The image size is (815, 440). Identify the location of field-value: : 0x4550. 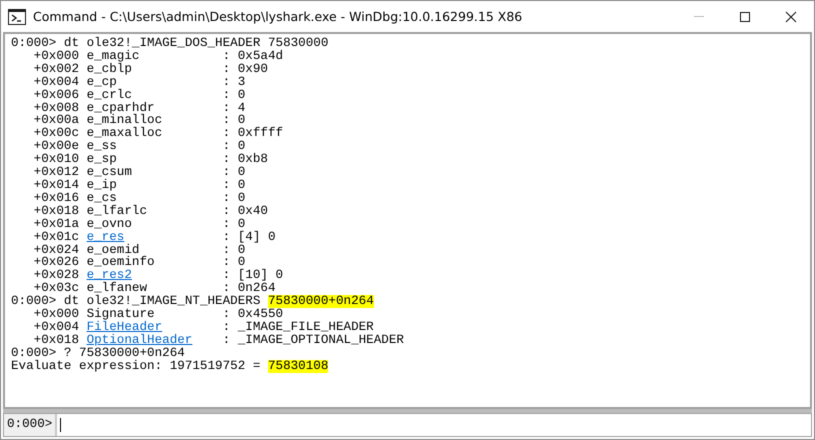
(253, 314).